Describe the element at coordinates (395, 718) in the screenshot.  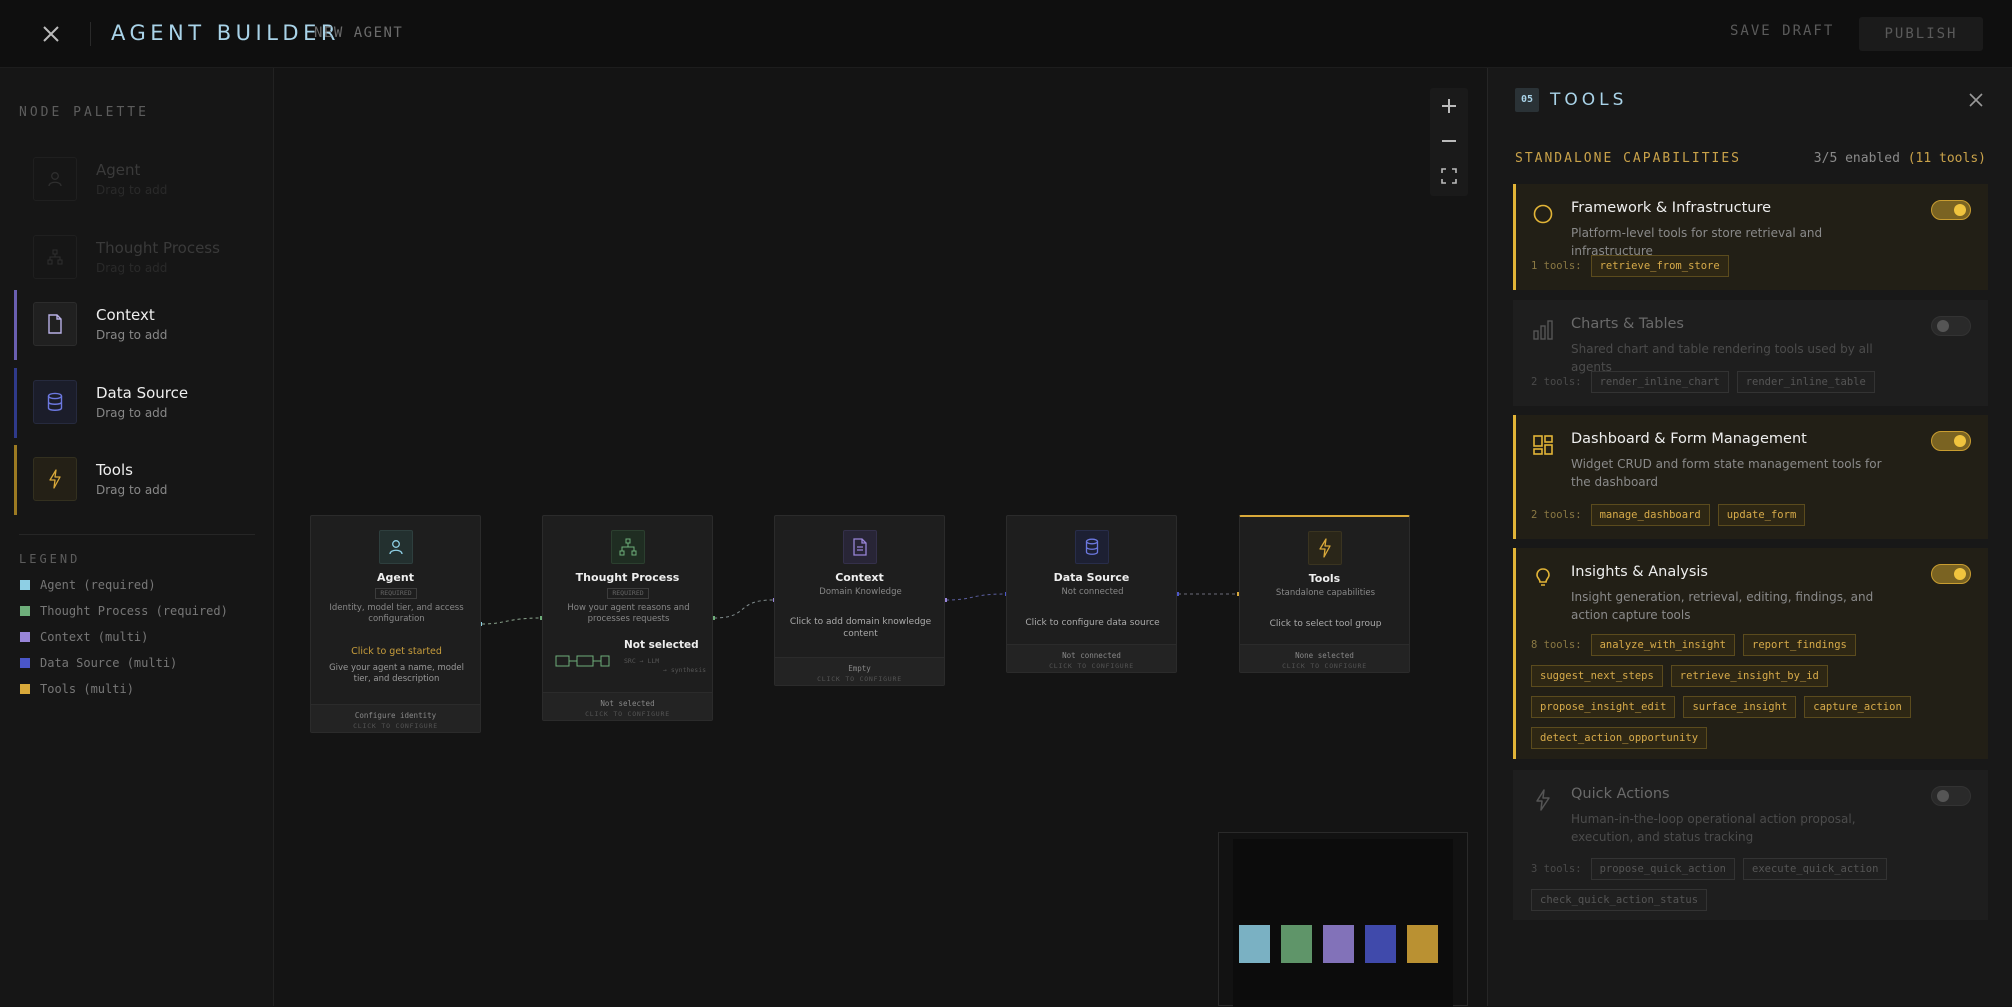
I see `node-footer: Configure identity CLICK TO CONFIGURE` at that location.